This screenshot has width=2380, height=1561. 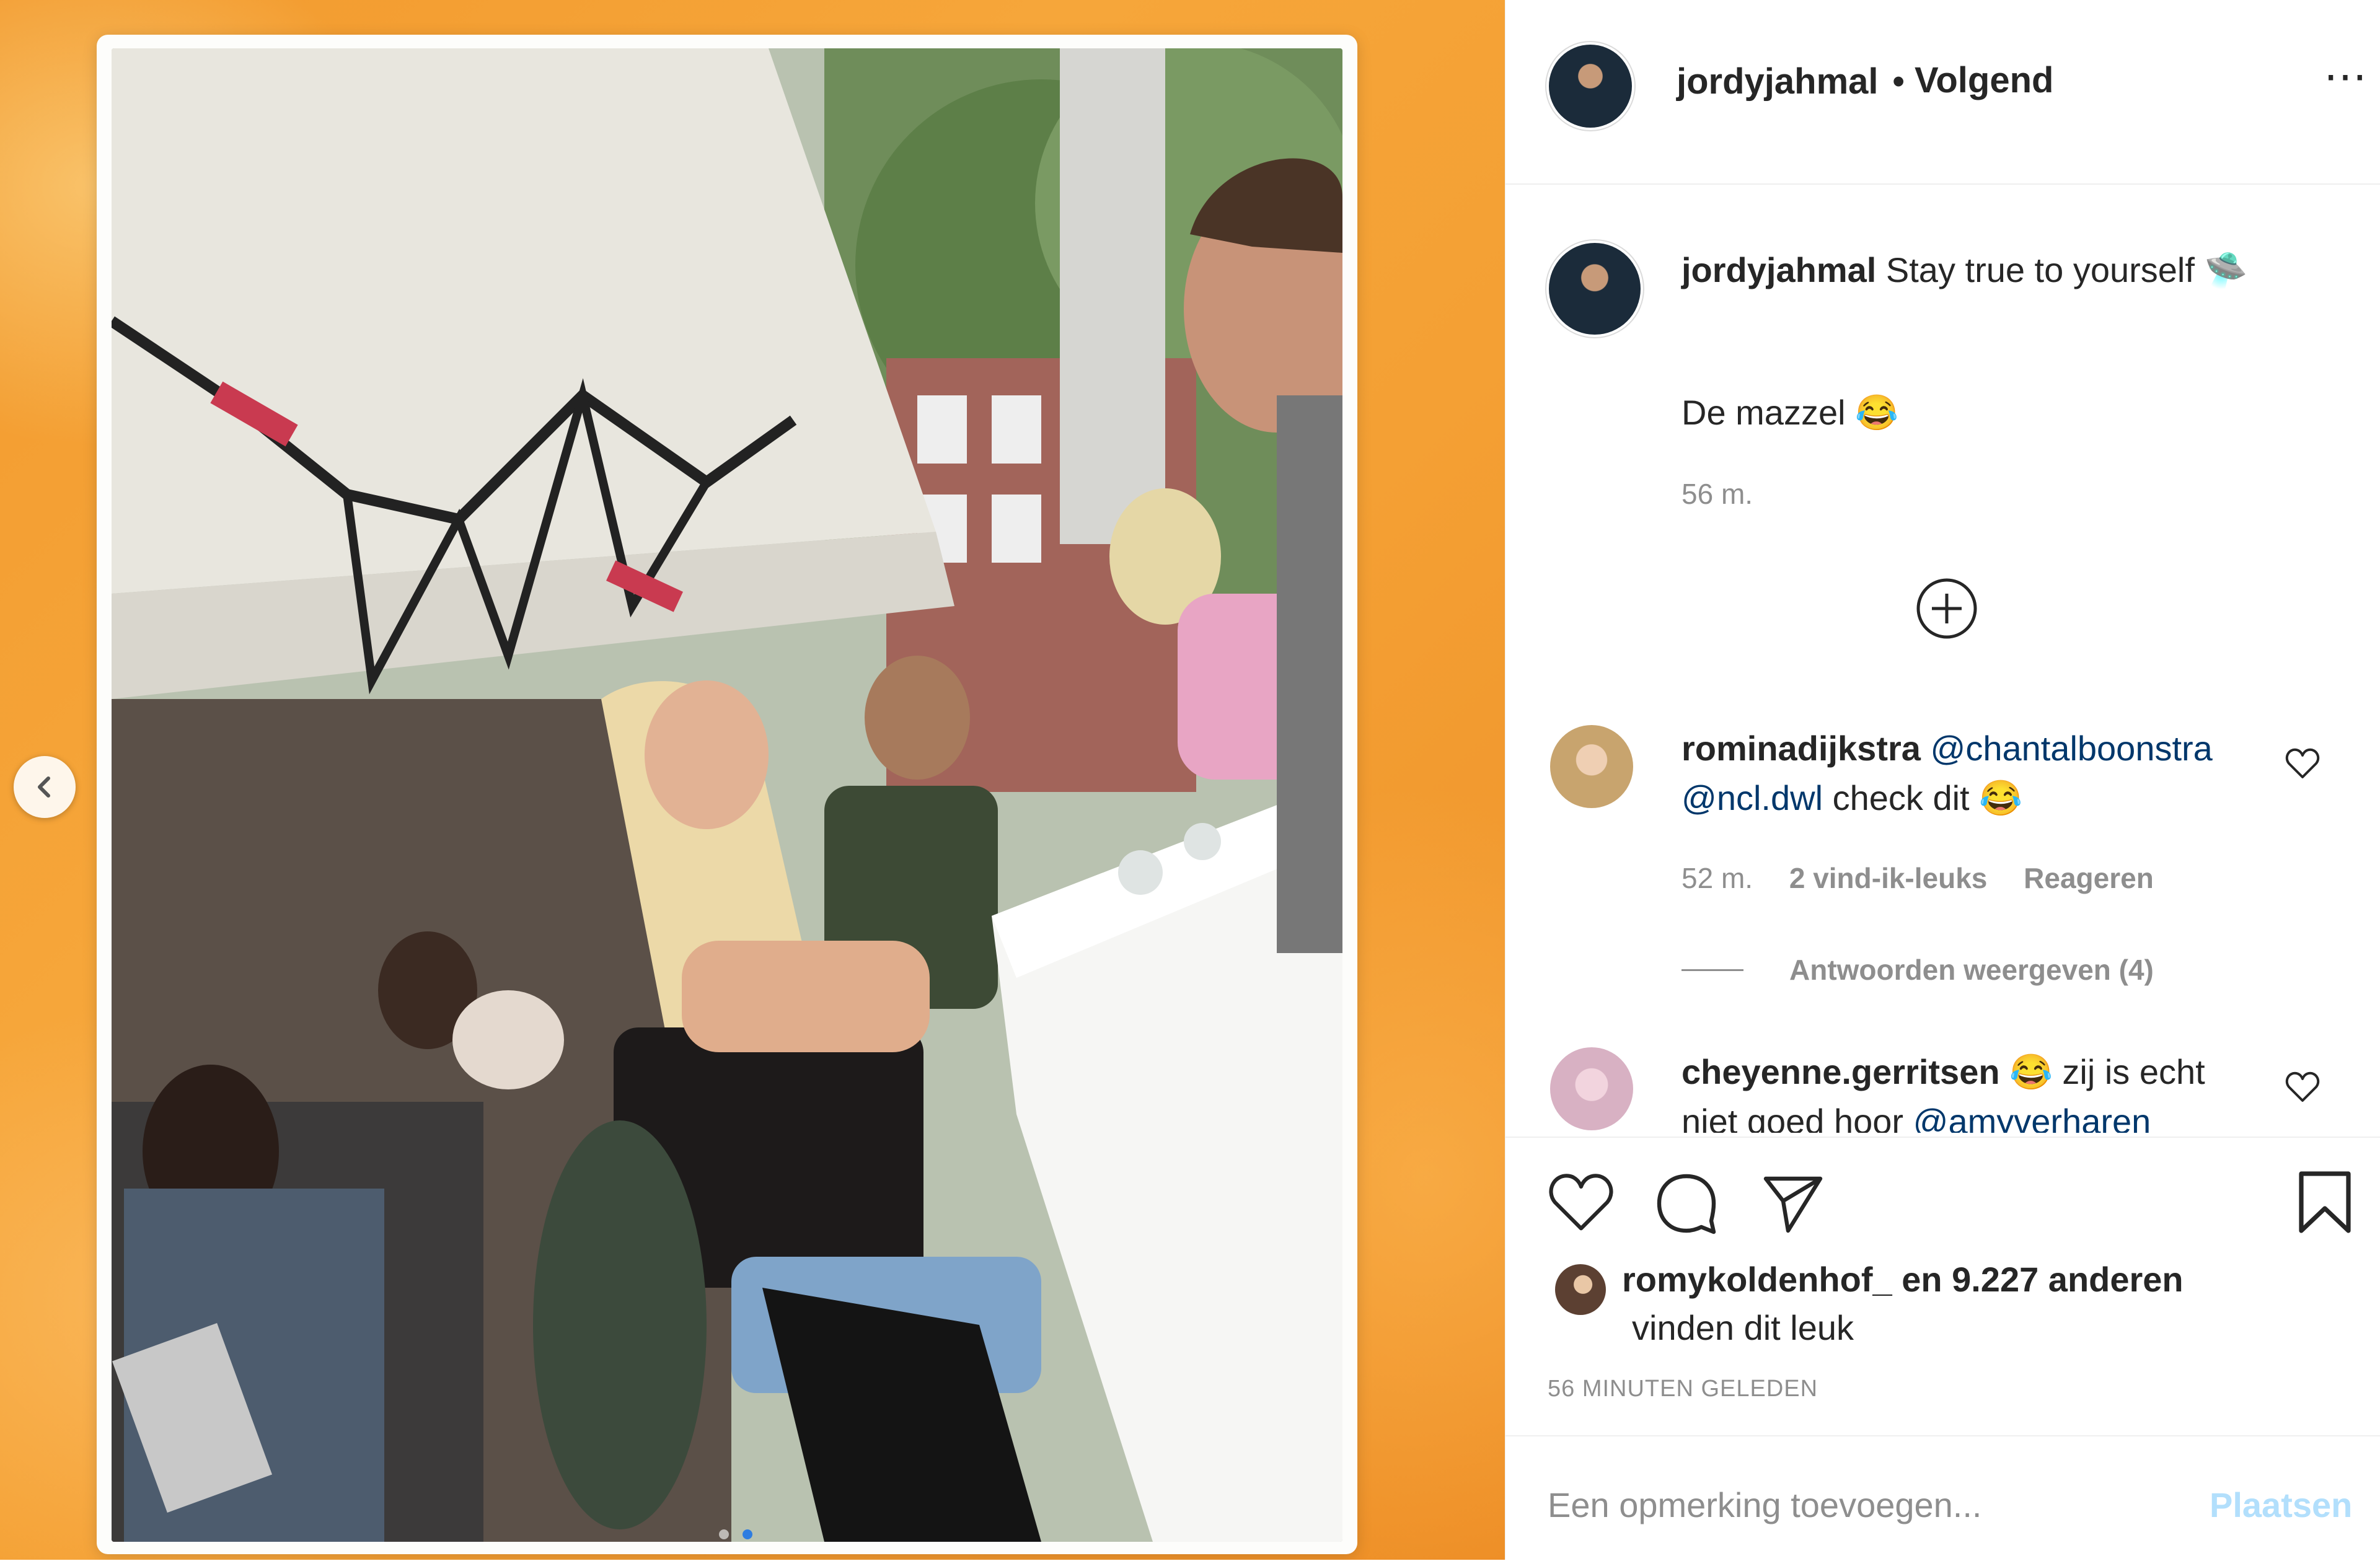 What do you see at coordinates (1717, 878) in the screenshot?
I see `comment-timestamp: 52 m.` at bounding box center [1717, 878].